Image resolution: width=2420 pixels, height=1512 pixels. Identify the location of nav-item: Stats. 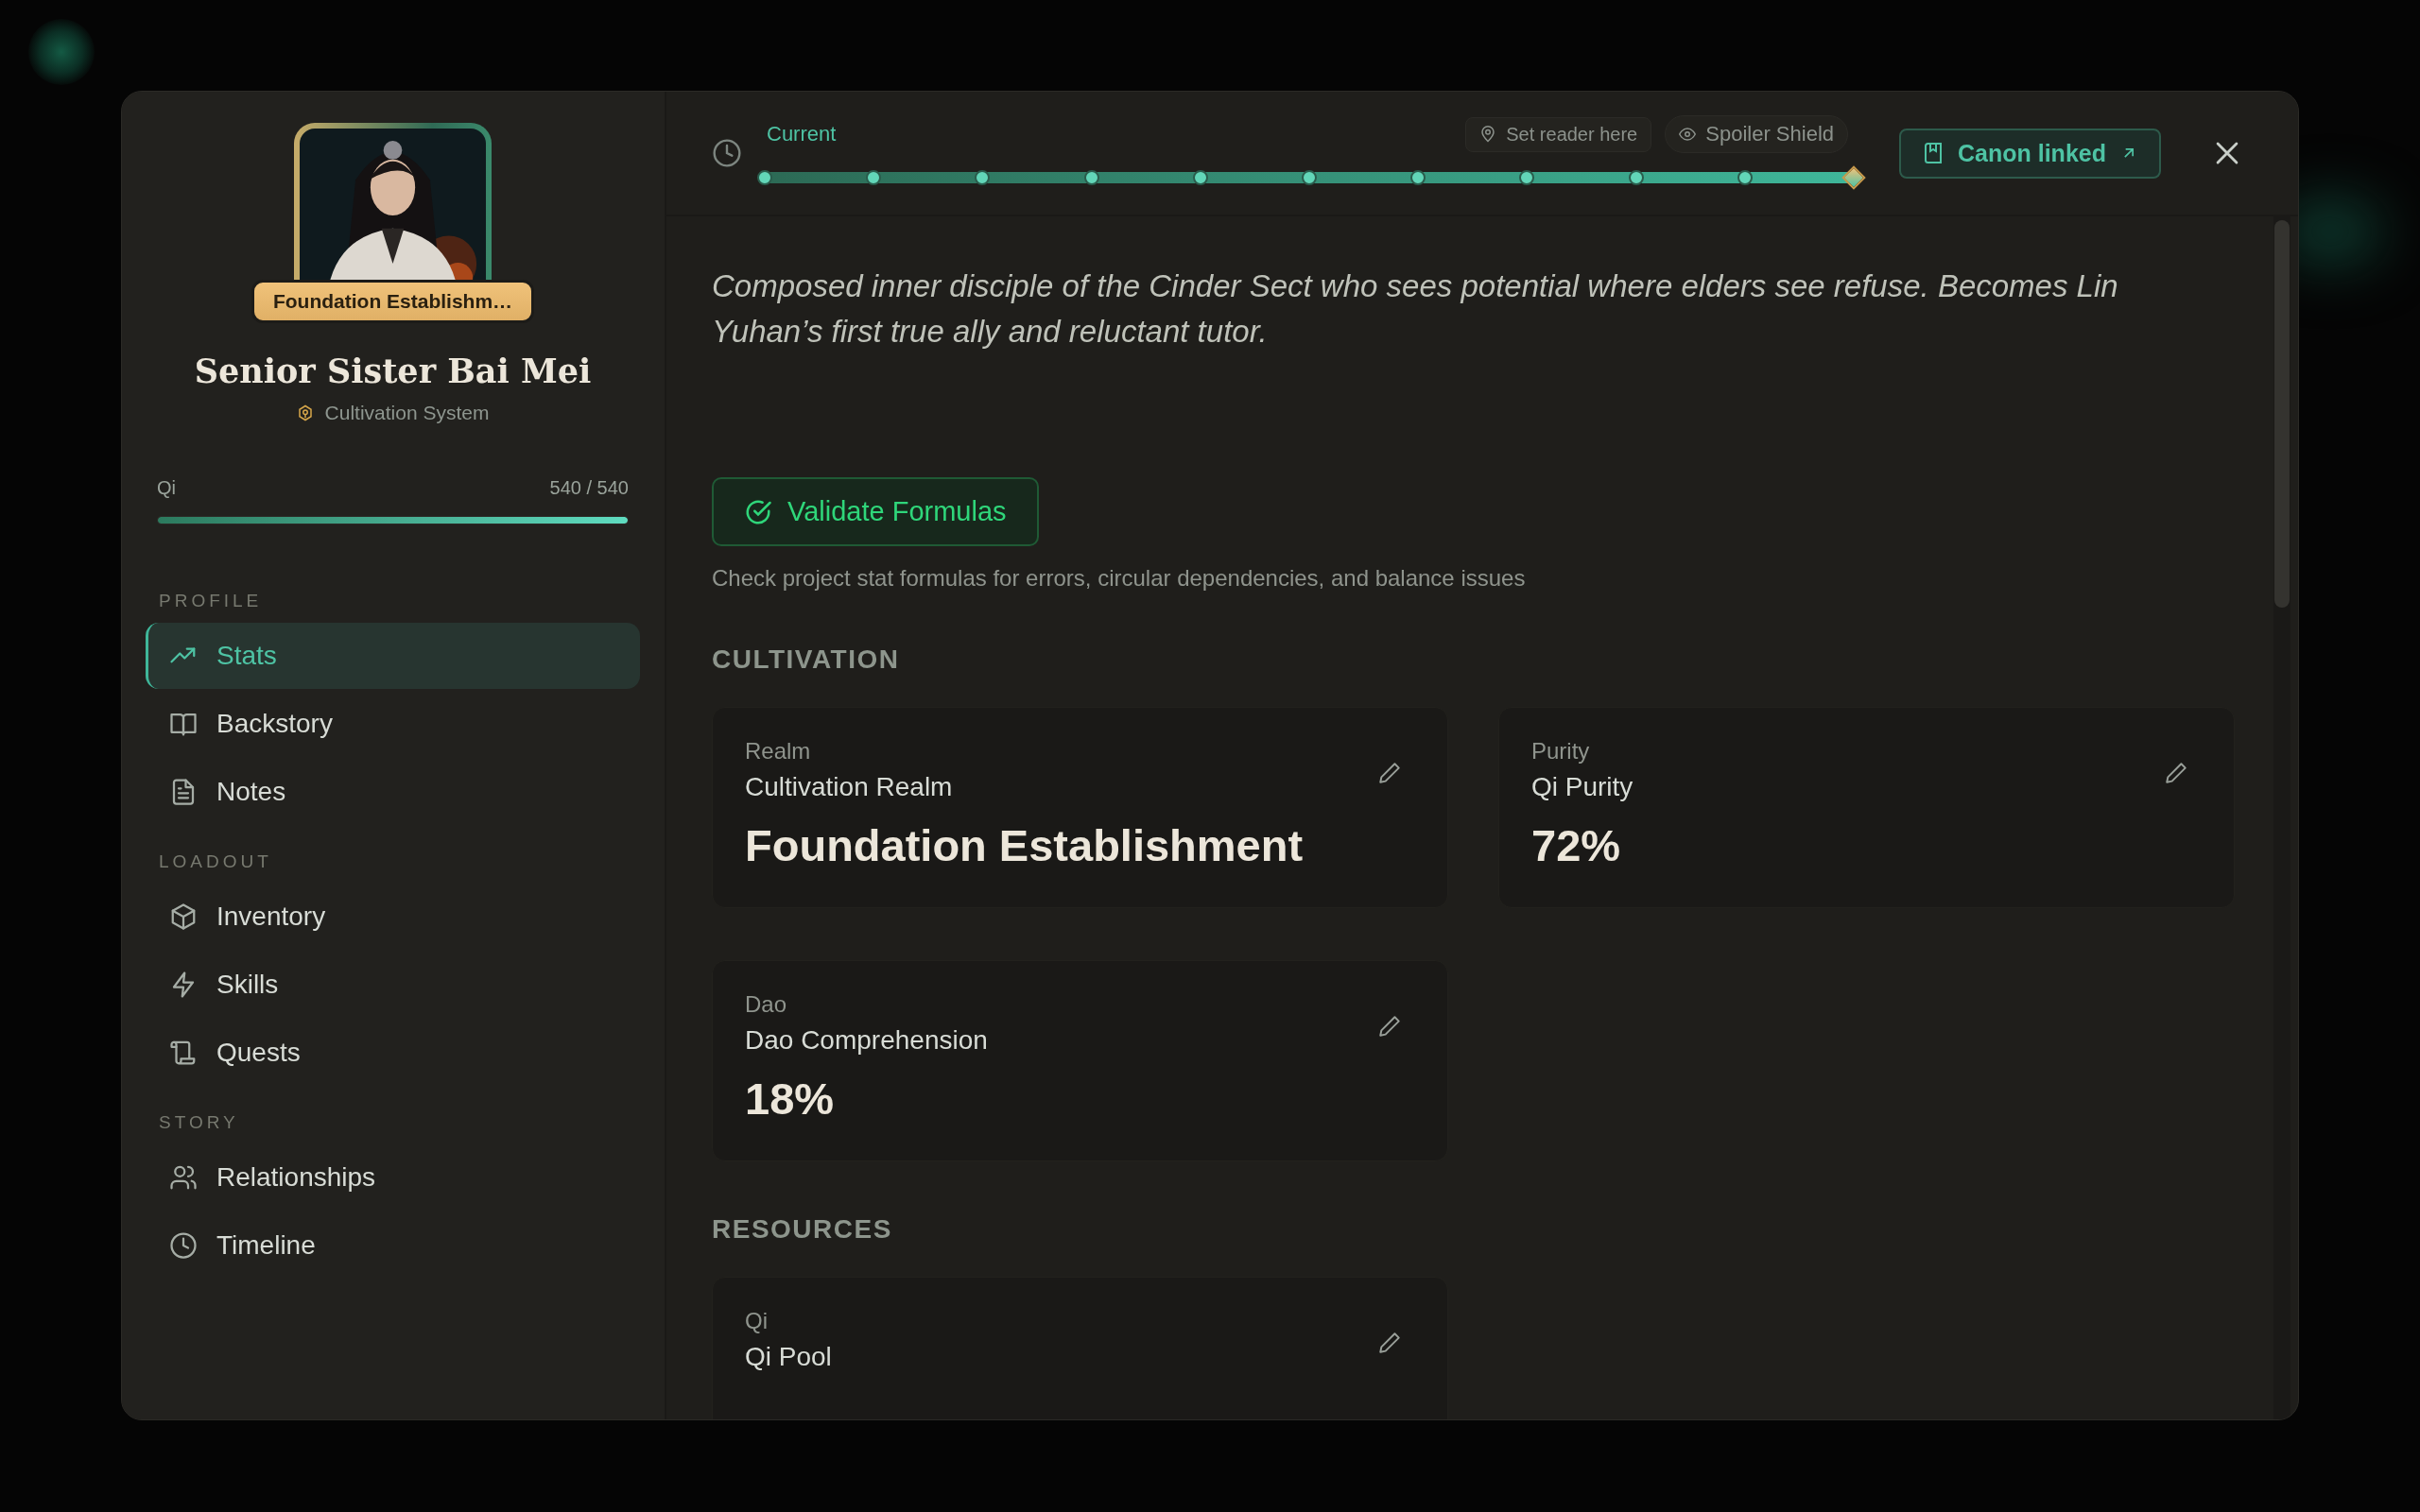
(393, 656).